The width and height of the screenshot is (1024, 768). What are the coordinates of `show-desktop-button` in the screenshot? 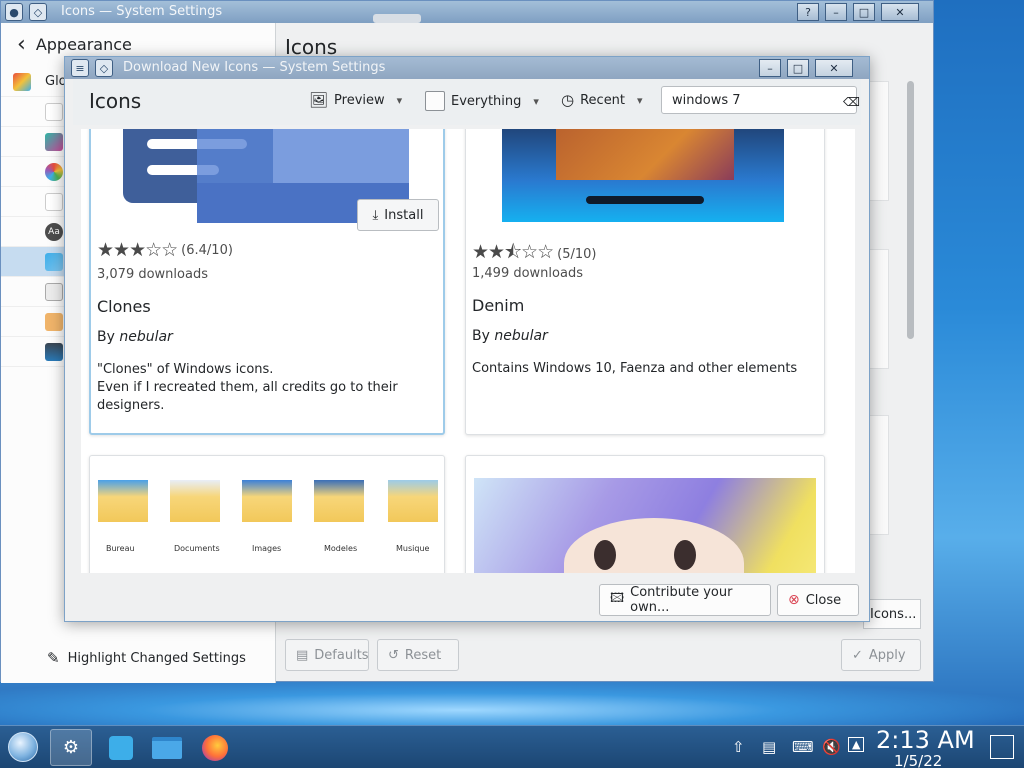 It's located at (1002, 747).